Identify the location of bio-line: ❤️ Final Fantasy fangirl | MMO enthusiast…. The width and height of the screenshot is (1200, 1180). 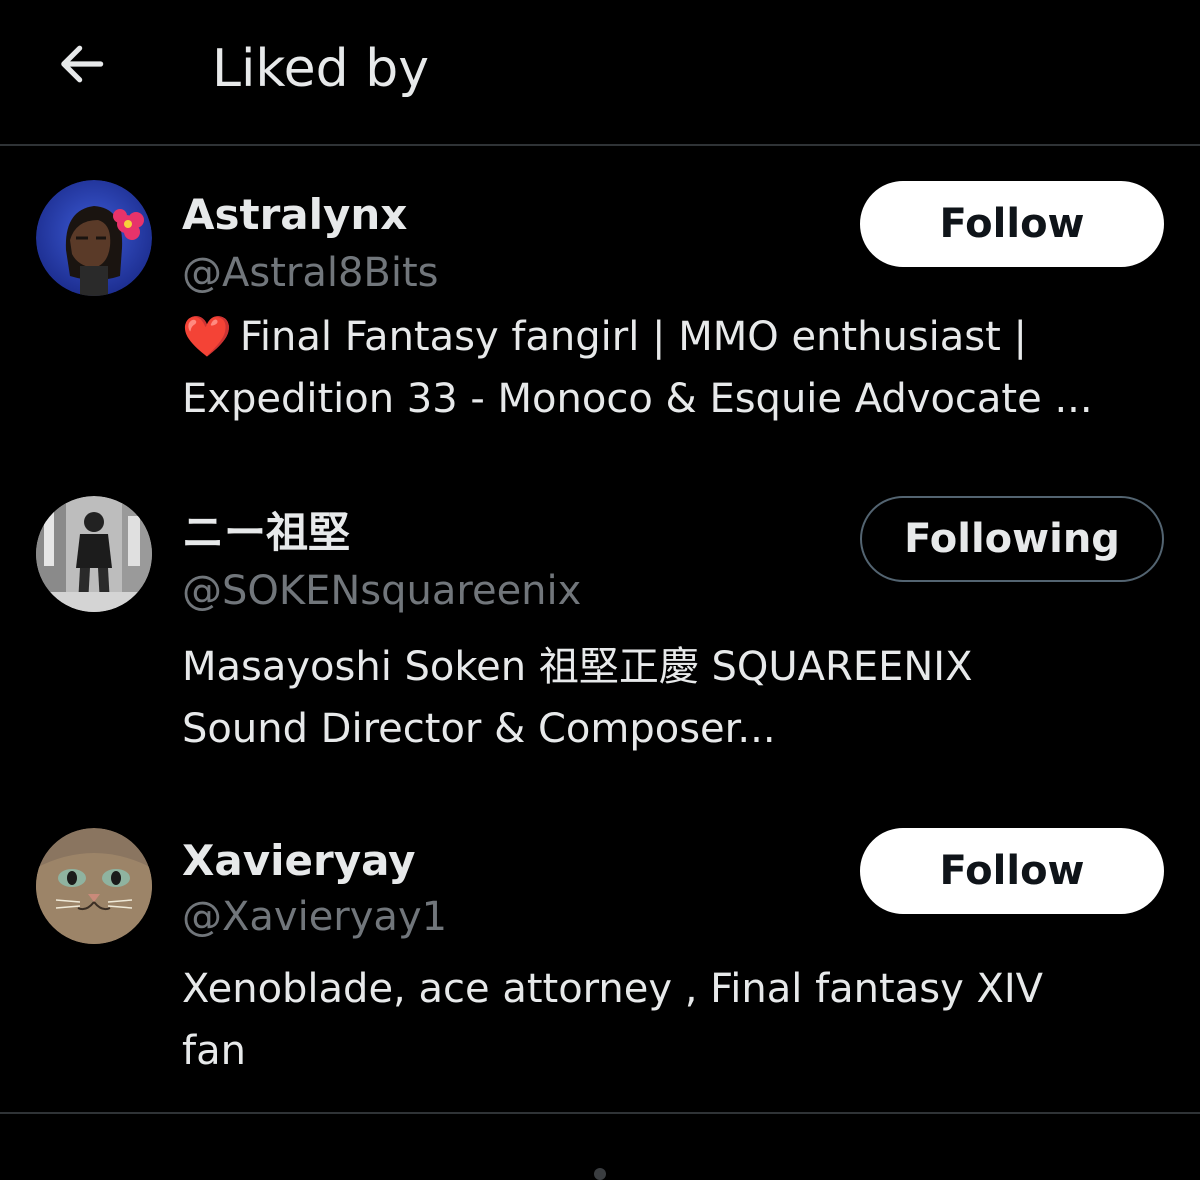
(677, 337).